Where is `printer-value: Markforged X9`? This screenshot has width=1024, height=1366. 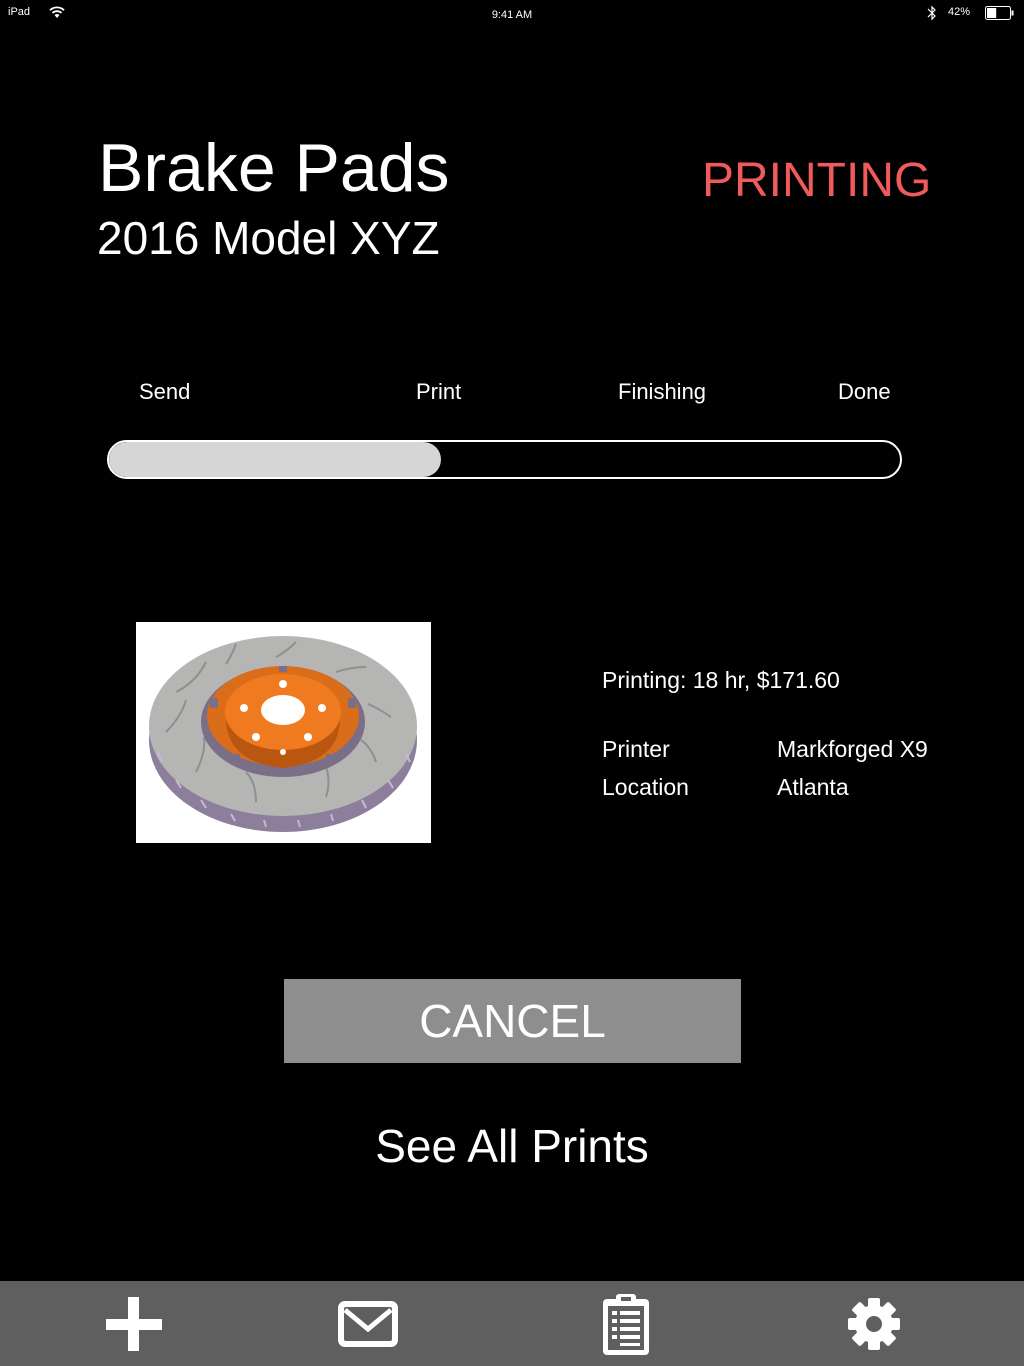 printer-value: Markforged X9 is located at coordinates (852, 749).